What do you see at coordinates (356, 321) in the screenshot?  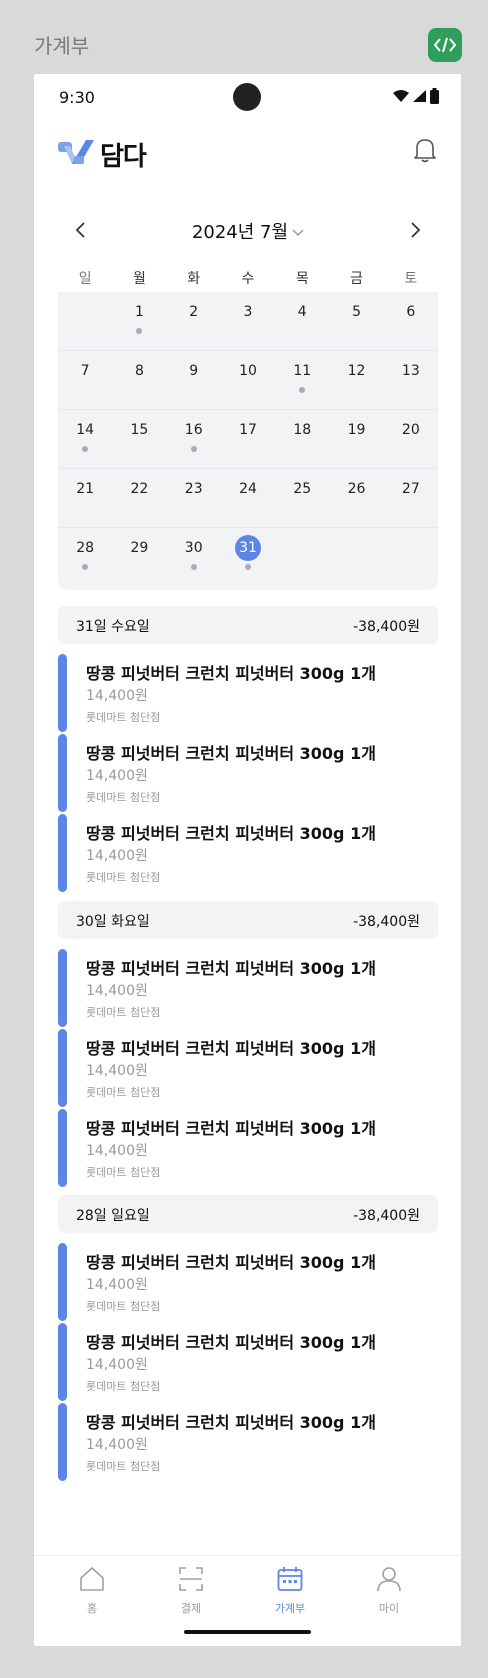 I see `calendar-day-5: 5` at bounding box center [356, 321].